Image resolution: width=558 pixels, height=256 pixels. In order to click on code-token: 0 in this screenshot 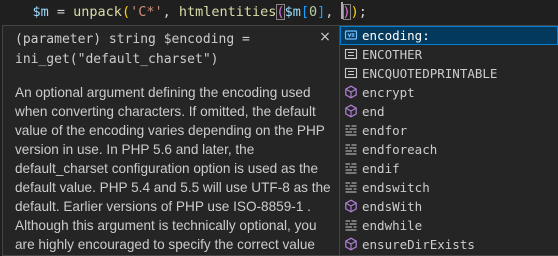, I will do `click(313, 12)`.